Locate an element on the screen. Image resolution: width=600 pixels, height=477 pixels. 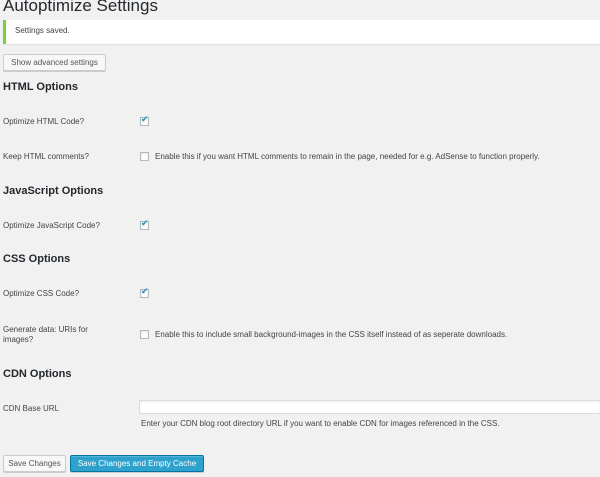
optimize-javascript-checkbox is located at coordinates (144, 224).